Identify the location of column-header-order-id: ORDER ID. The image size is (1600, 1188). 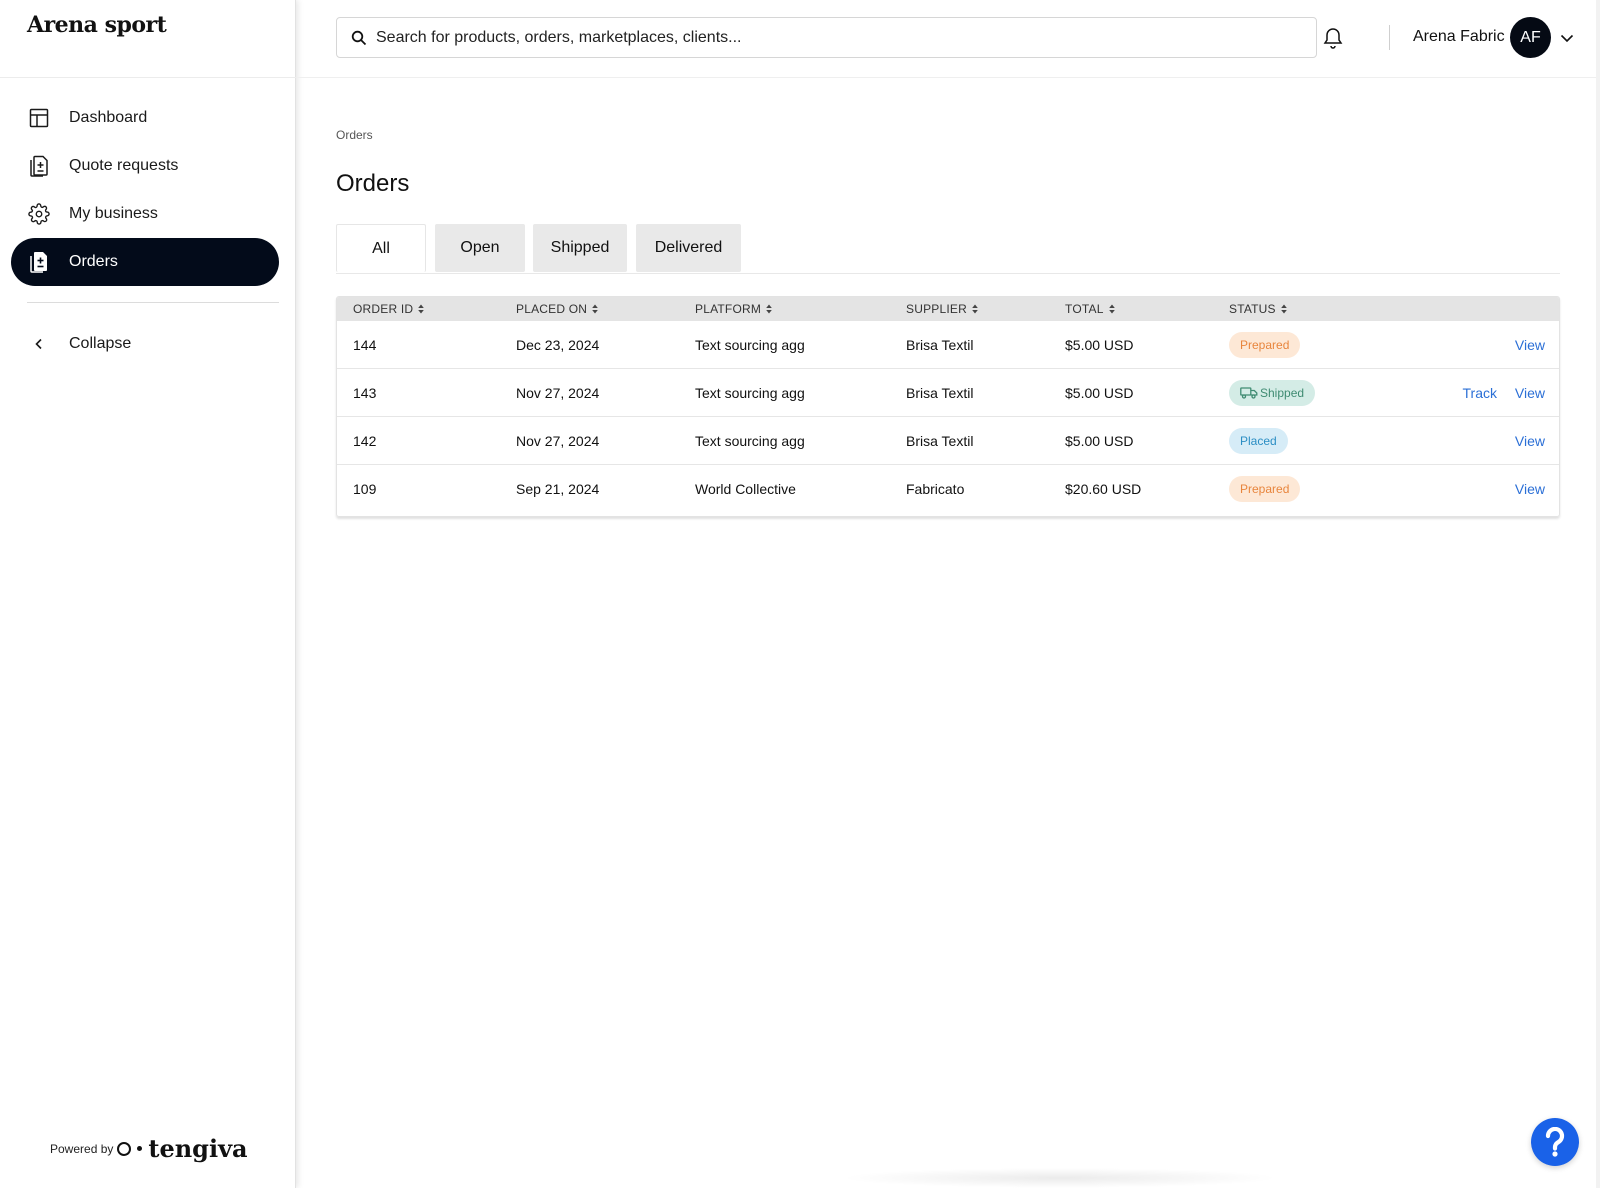
(389, 309).